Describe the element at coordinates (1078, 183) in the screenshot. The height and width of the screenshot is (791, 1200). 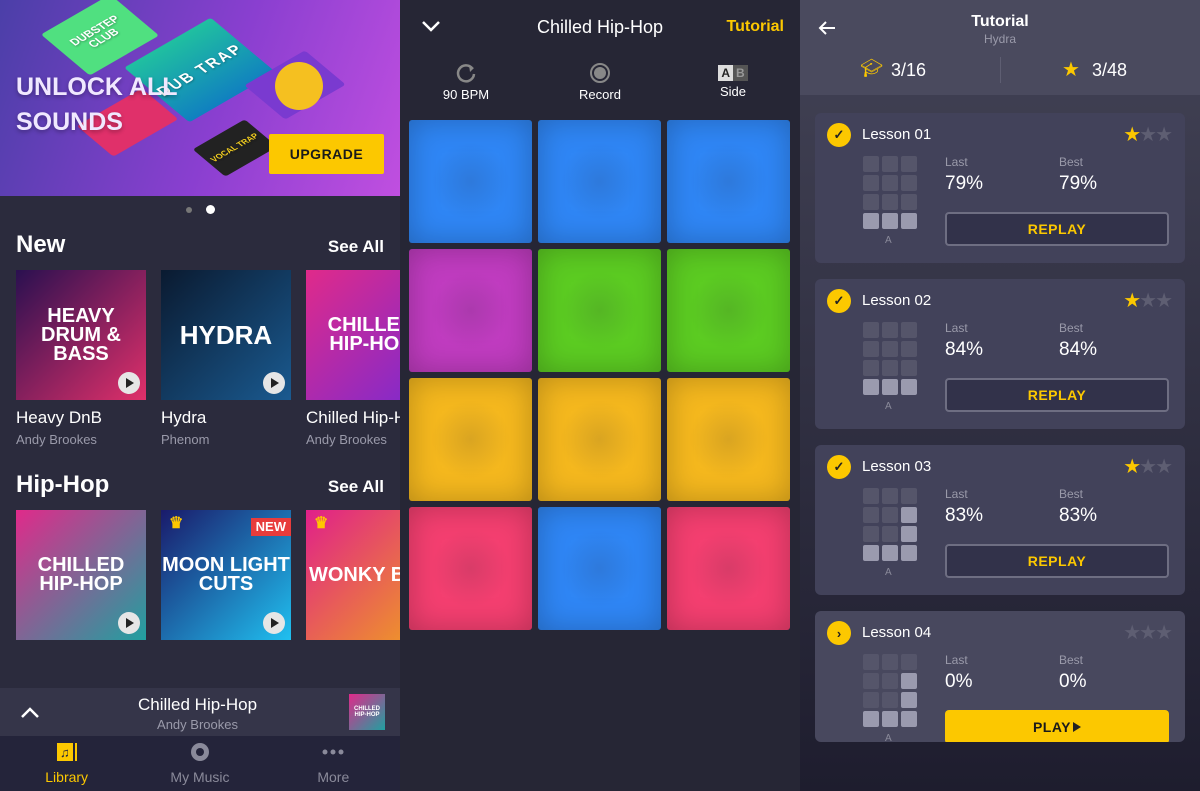
I see `best-score: 79%` at that location.